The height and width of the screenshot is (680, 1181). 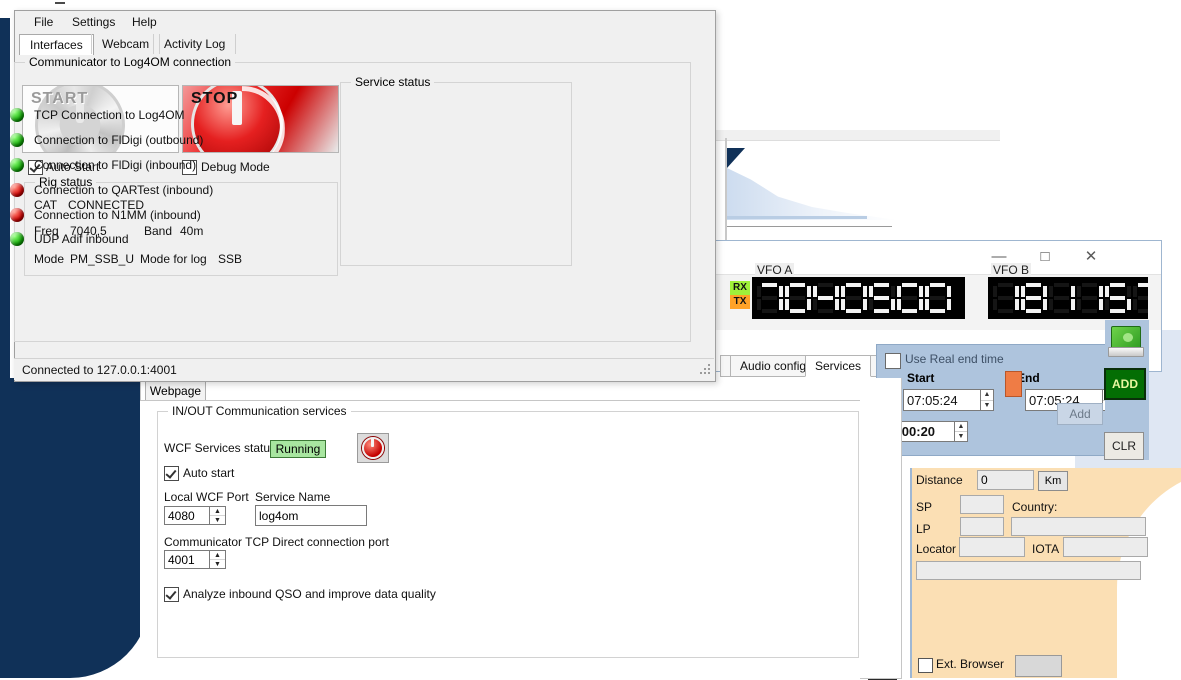 What do you see at coordinates (939, 480) in the screenshot?
I see `distance-label: Distance` at bounding box center [939, 480].